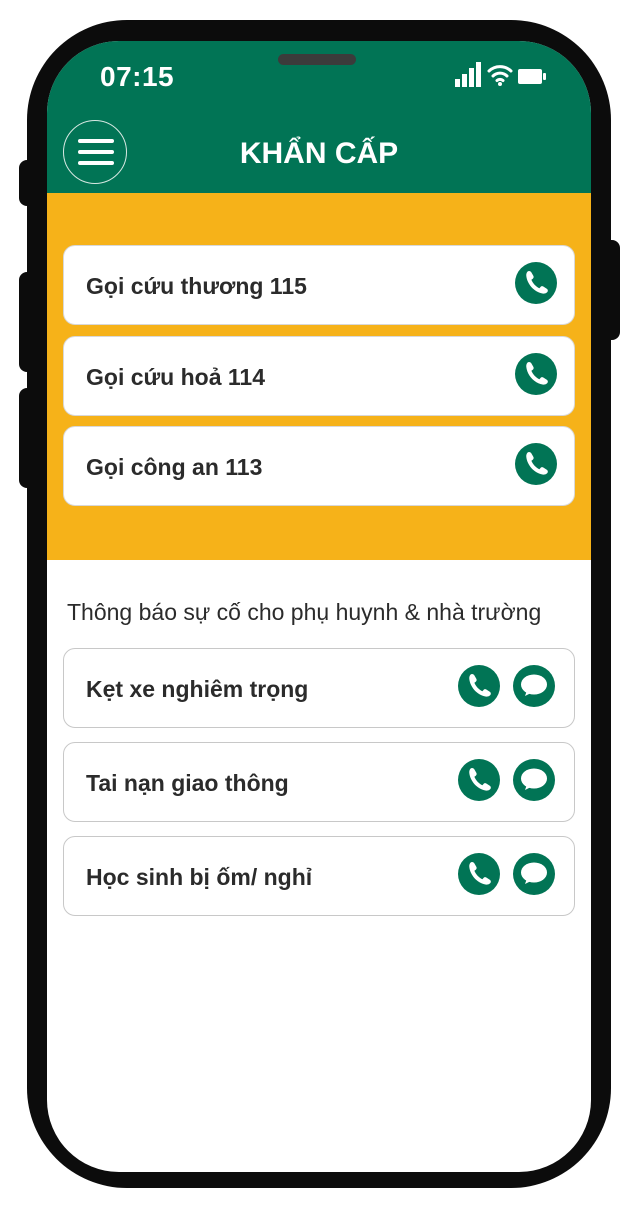  What do you see at coordinates (175, 377) in the screenshot?
I see `card-label: Gọi cứu hoả 114` at bounding box center [175, 377].